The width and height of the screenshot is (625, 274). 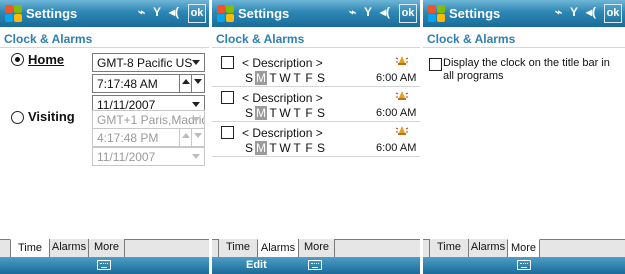 I want to click on arrow-up-icon, so click(x=186, y=81).